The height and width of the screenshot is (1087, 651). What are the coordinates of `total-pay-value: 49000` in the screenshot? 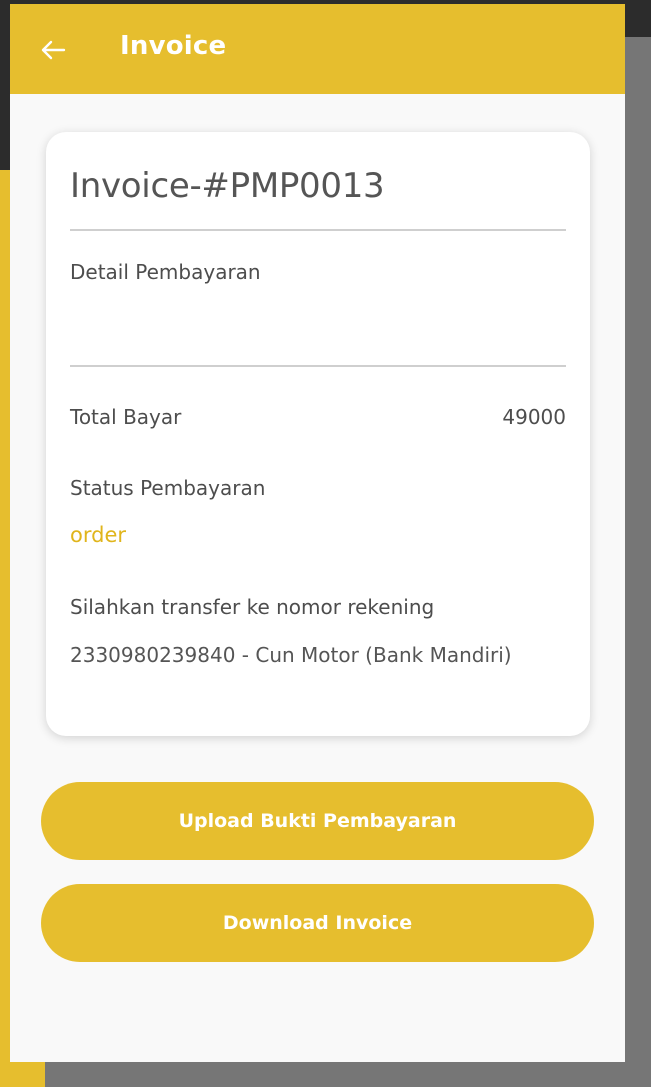 It's located at (534, 417).